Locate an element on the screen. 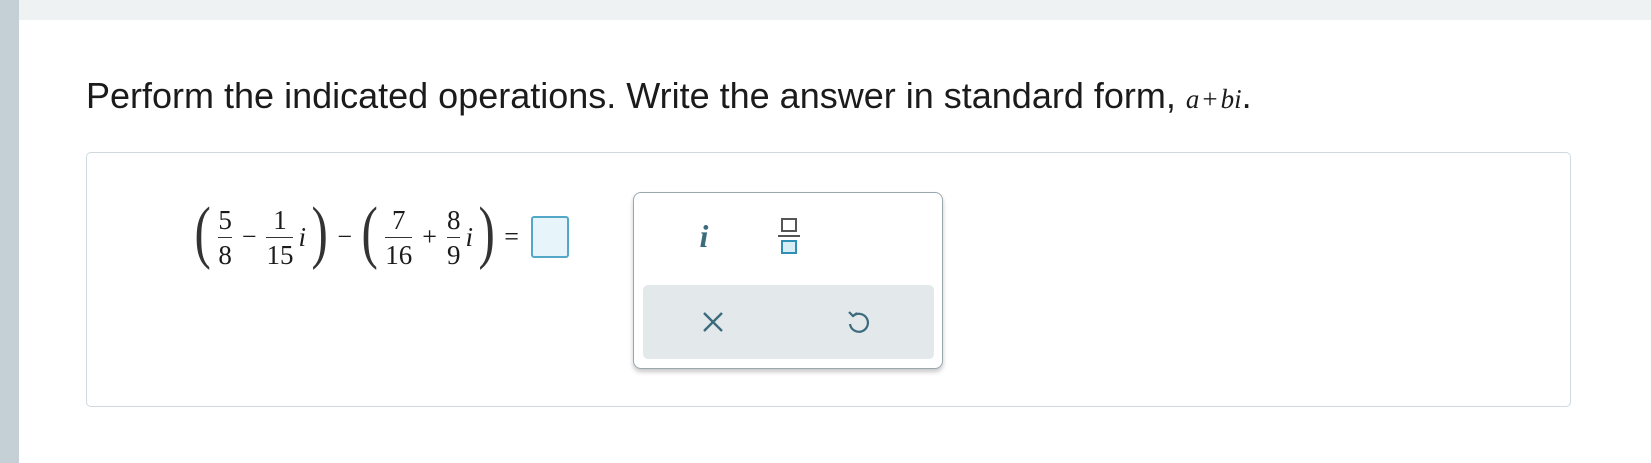  fraction-template-bar is located at coordinates (789, 236).